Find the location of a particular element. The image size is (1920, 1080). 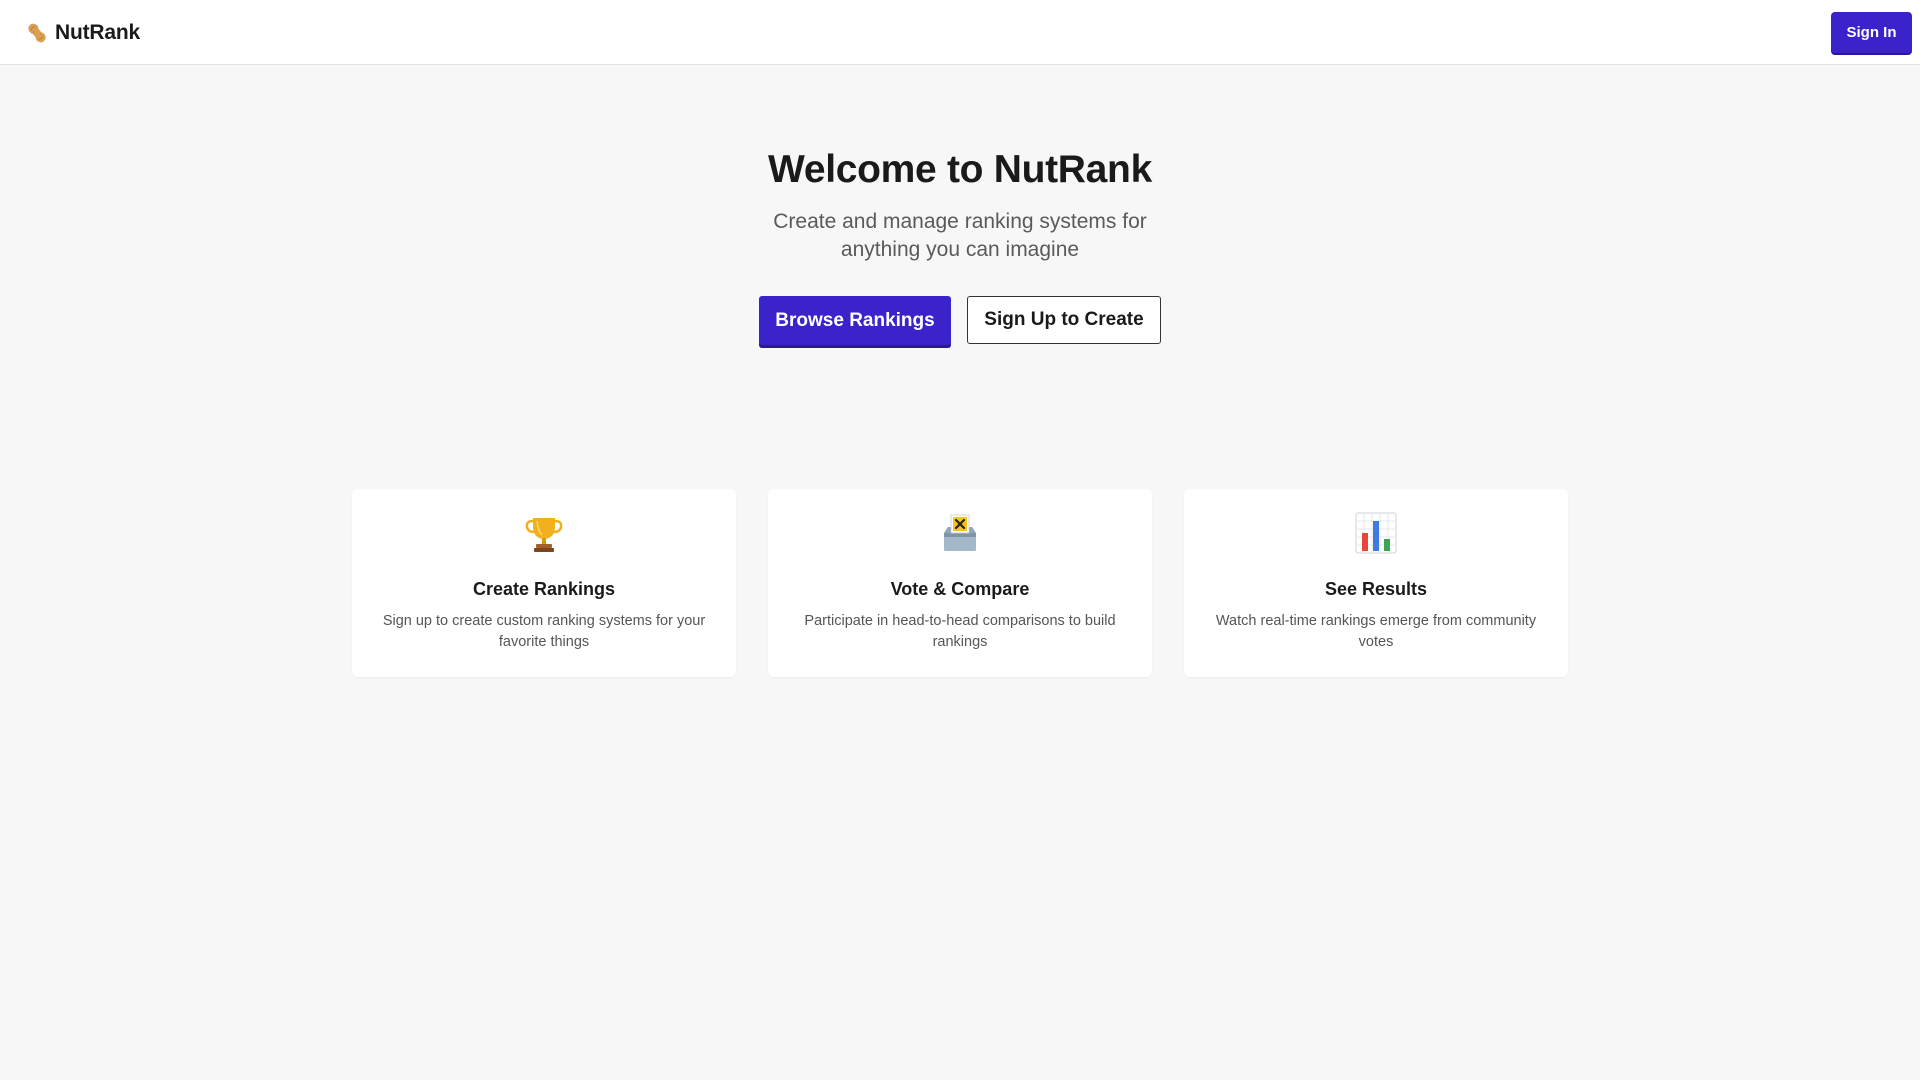

top-nav: NutRank Sign In is located at coordinates (960, 32).